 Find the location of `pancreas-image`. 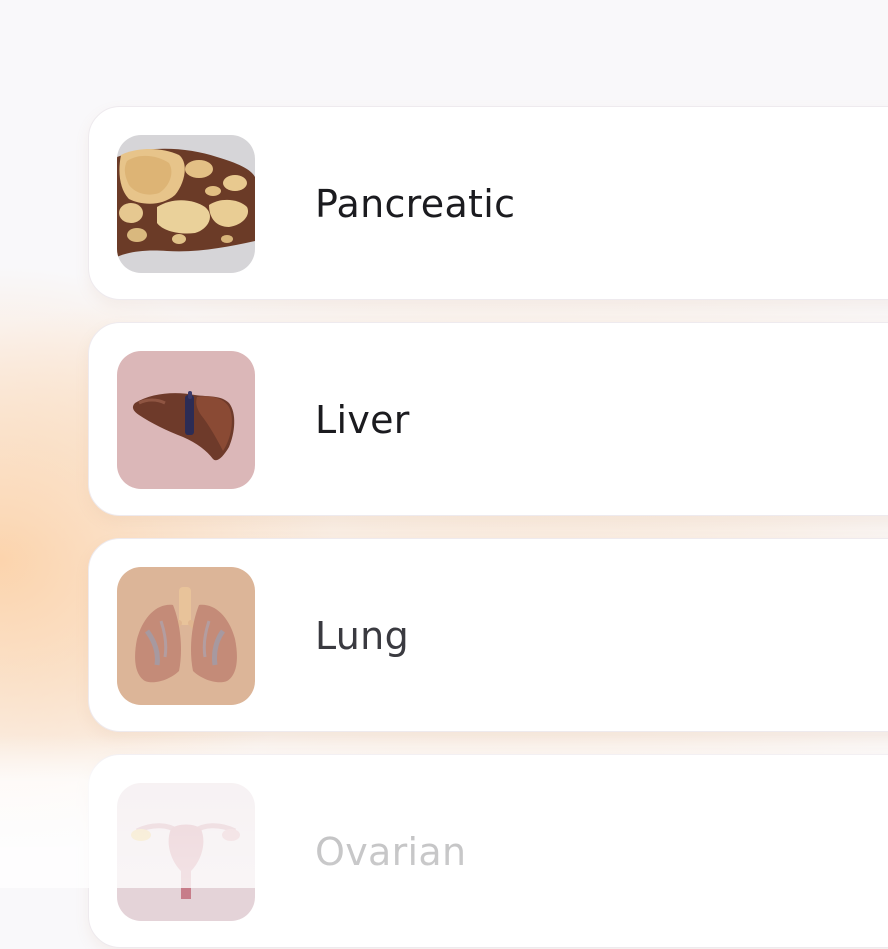

pancreas-image is located at coordinates (186, 204).